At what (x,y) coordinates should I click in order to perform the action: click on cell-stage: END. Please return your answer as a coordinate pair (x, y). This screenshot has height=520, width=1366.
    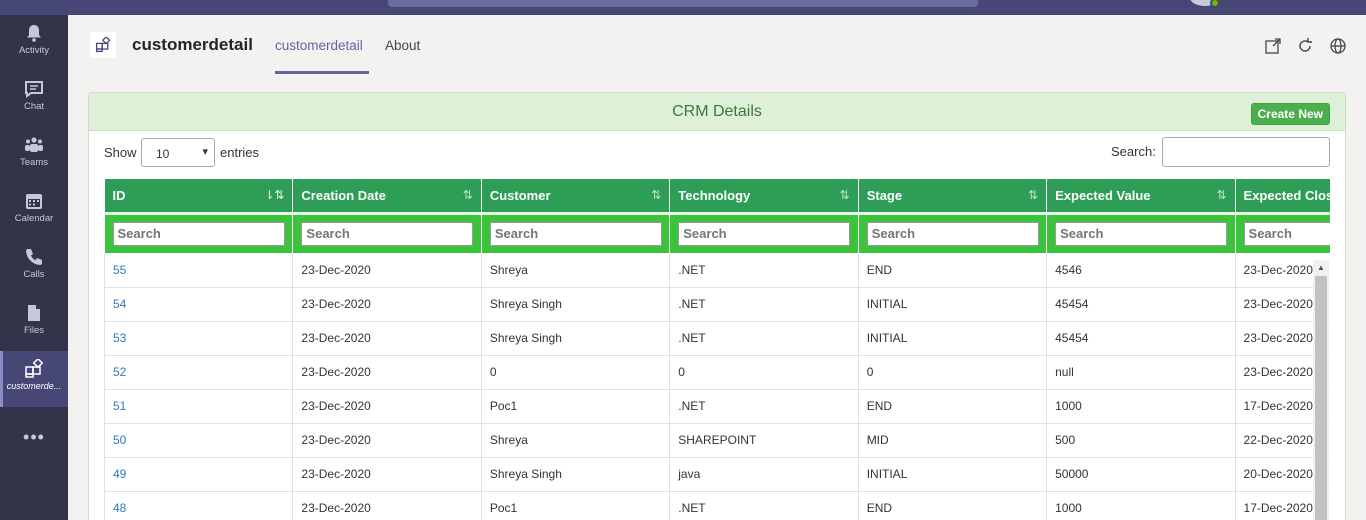
    Looking at the image, I should click on (953, 270).